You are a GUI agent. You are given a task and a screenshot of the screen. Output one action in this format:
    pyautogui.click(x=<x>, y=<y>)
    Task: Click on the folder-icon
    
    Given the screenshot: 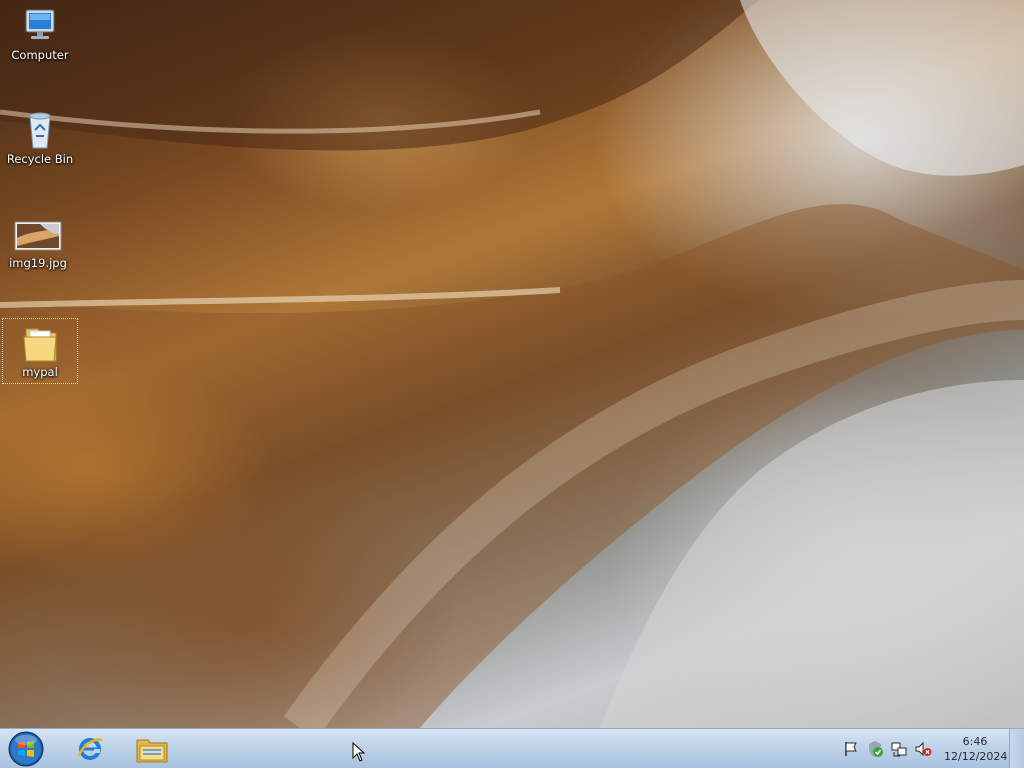 What is the action you would take?
    pyautogui.click(x=40, y=343)
    